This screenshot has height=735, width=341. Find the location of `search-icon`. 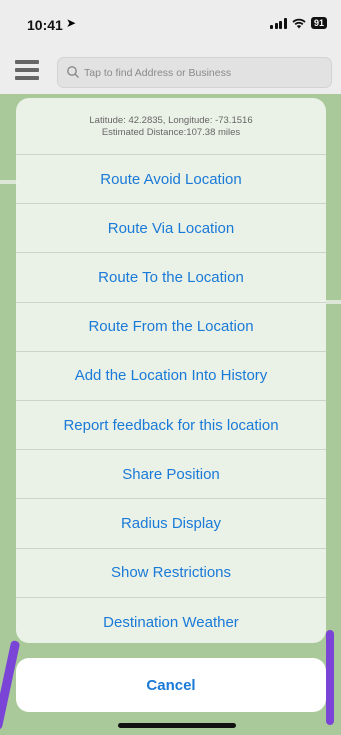

search-icon is located at coordinates (73, 72).